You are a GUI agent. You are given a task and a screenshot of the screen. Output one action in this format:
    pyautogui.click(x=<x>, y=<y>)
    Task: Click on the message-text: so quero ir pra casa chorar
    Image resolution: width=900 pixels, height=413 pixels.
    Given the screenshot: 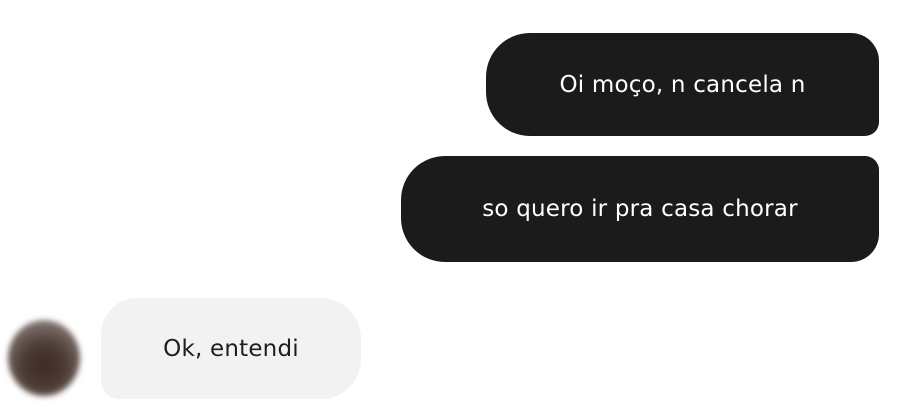 What is the action you would take?
    pyautogui.click(x=640, y=209)
    